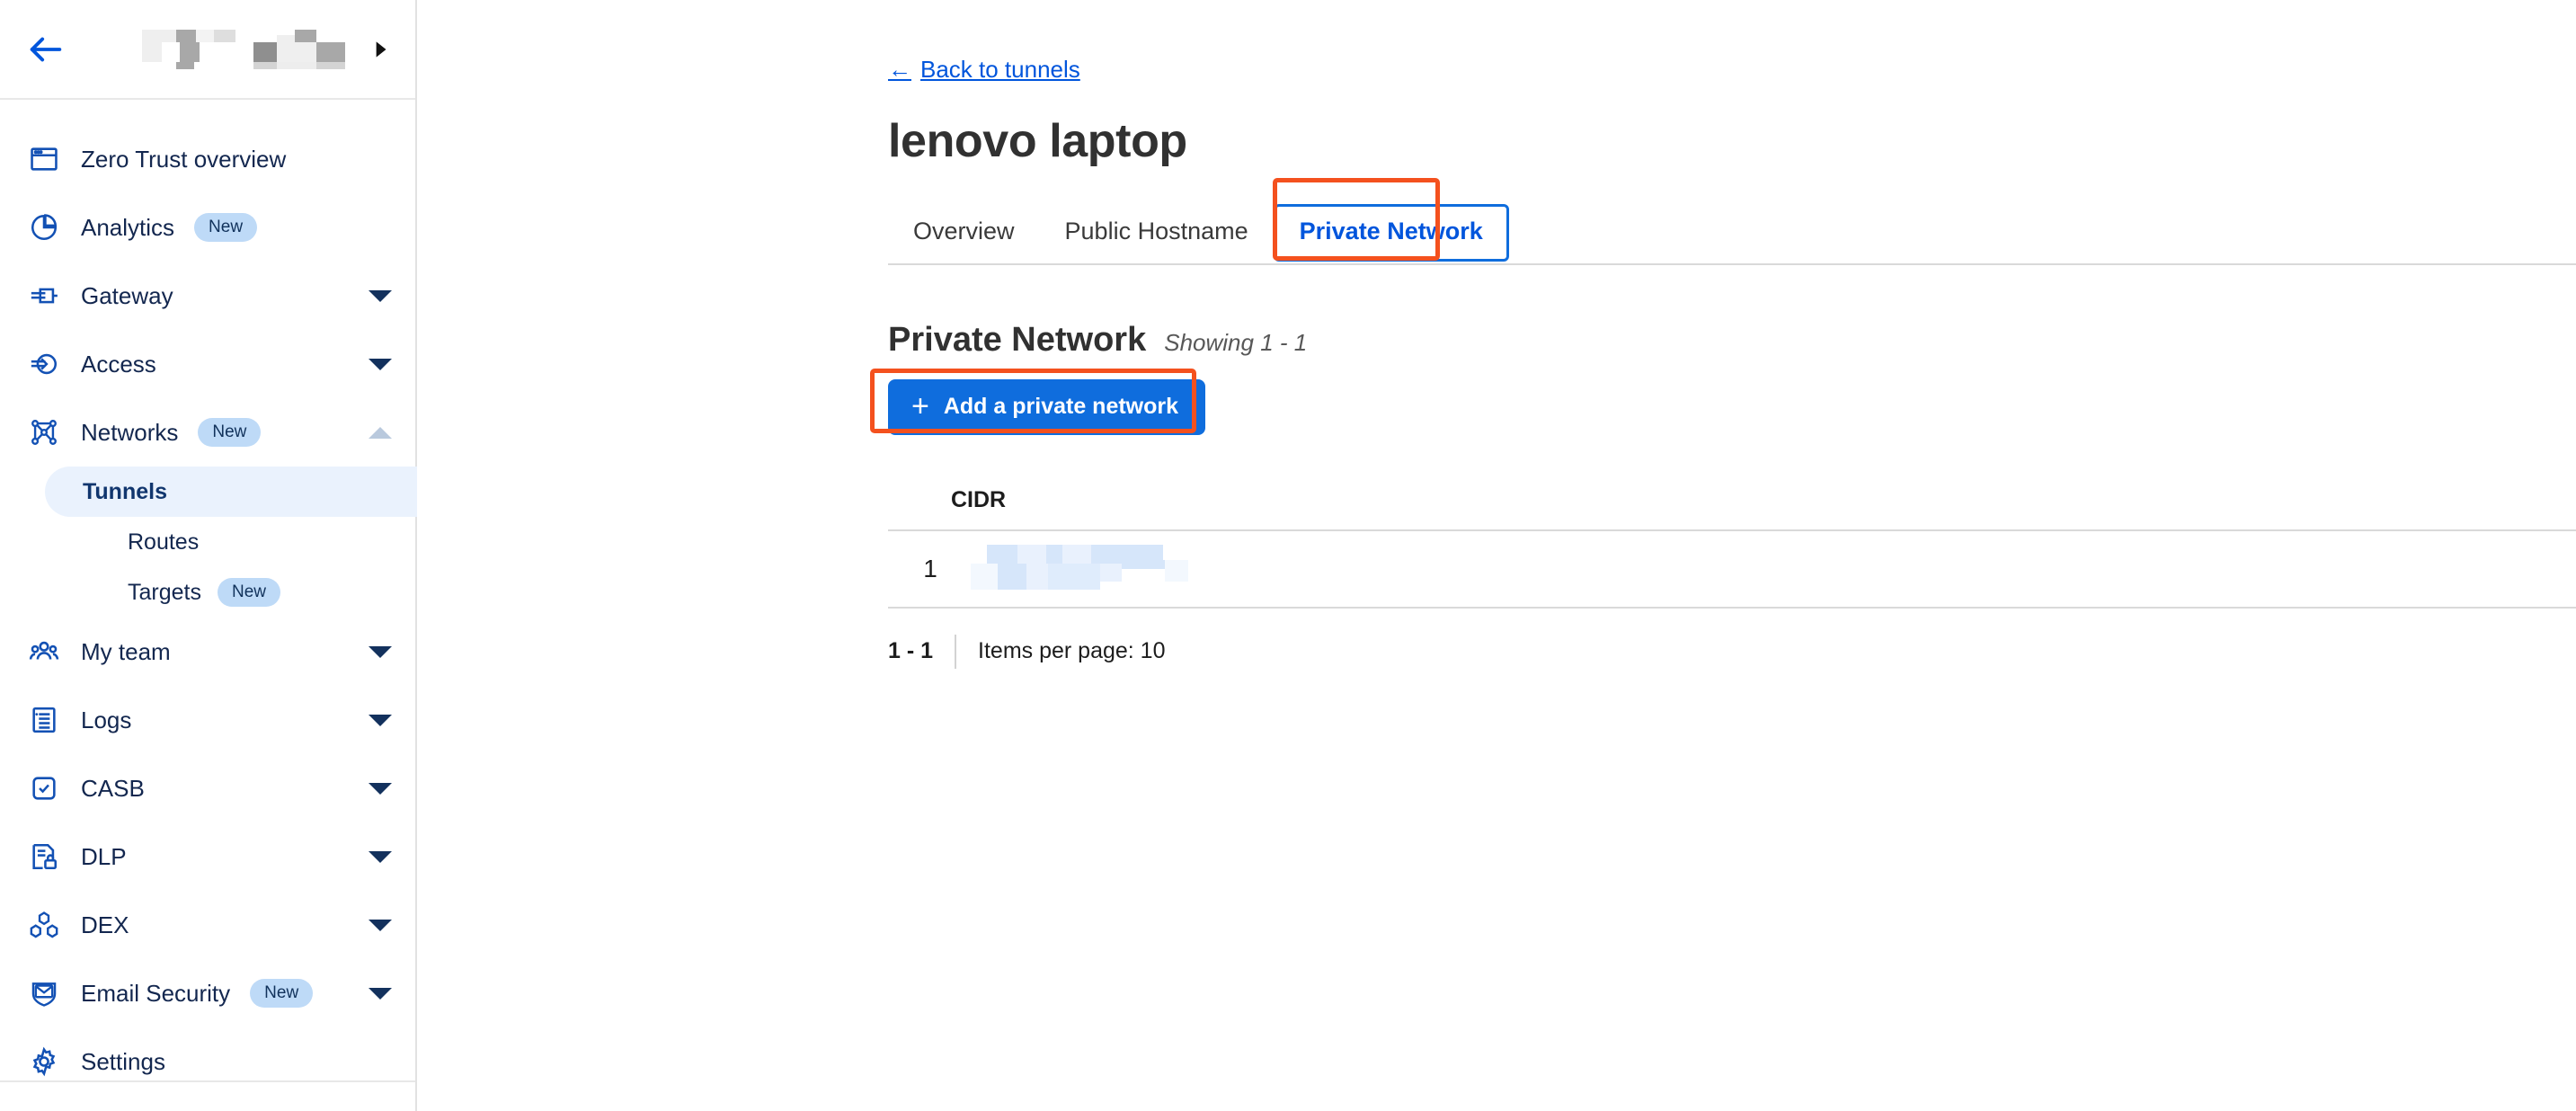  I want to click on sidebar-subitem-label: Routes, so click(164, 542).